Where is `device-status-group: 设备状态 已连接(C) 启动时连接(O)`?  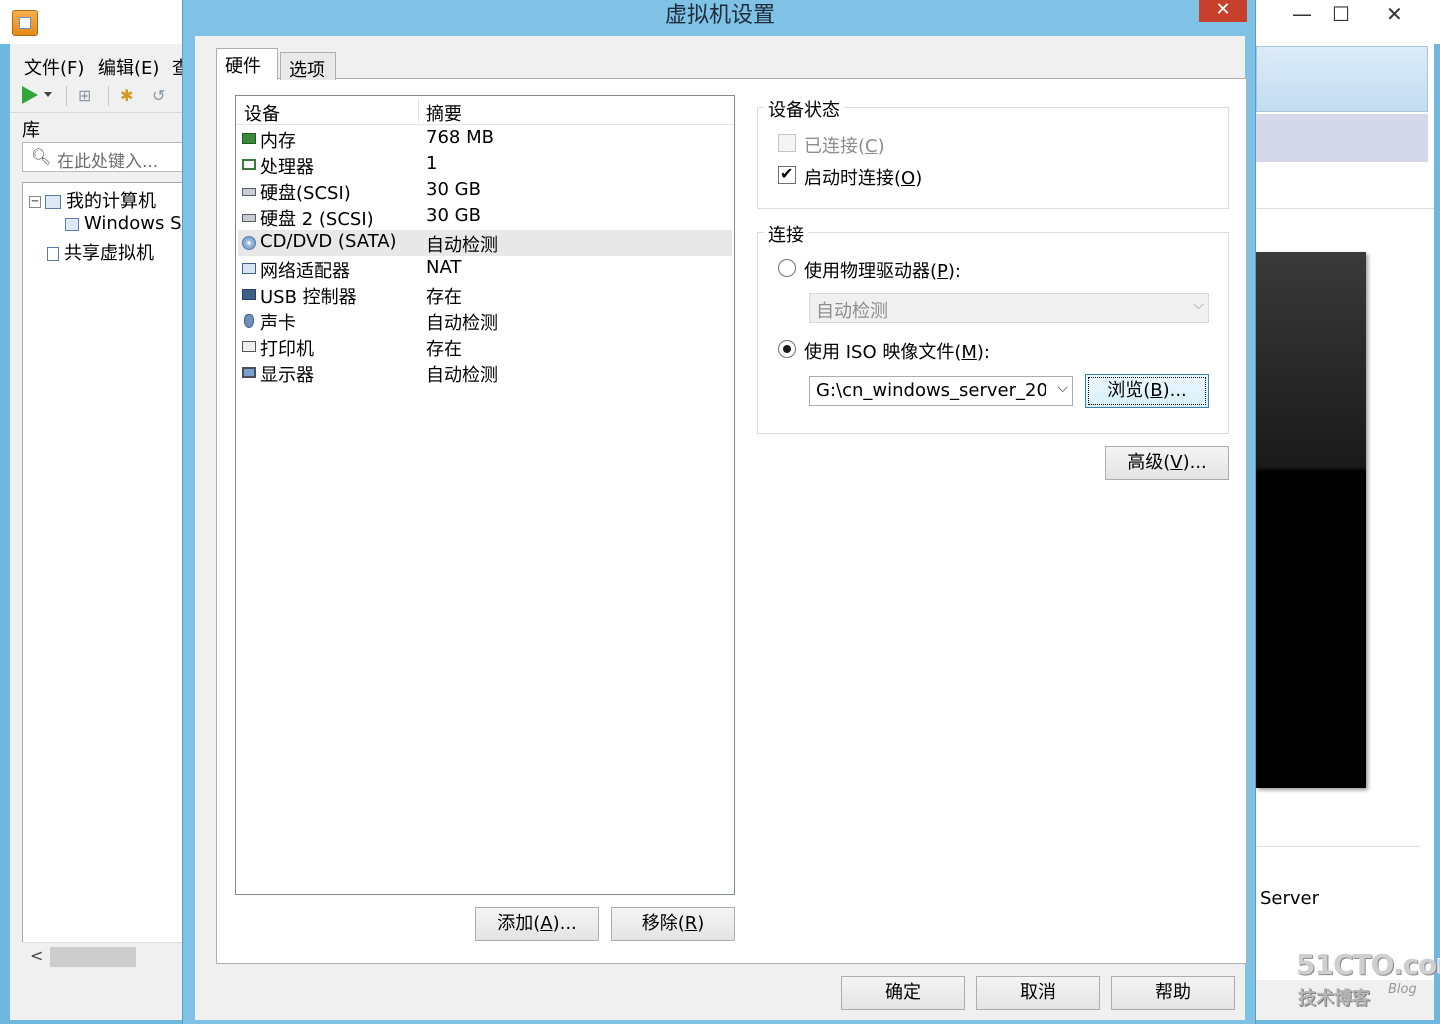 device-status-group: 设备状态 已连接(C) 启动时连接(O) is located at coordinates (993, 152).